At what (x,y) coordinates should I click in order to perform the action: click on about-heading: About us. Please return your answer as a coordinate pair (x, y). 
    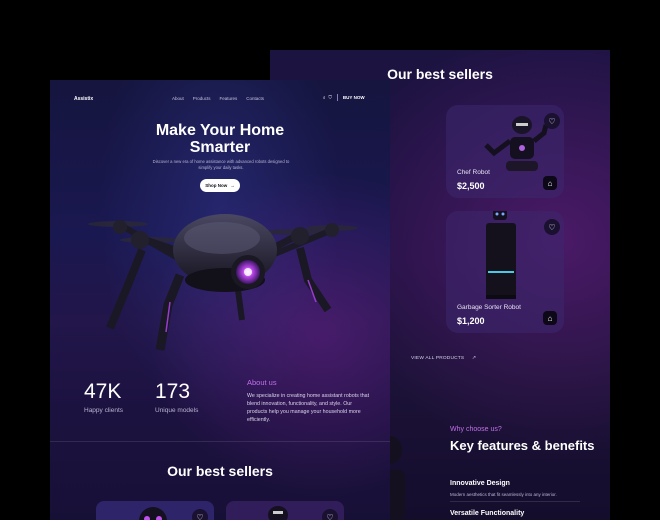
    Looking at the image, I should click on (262, 382).